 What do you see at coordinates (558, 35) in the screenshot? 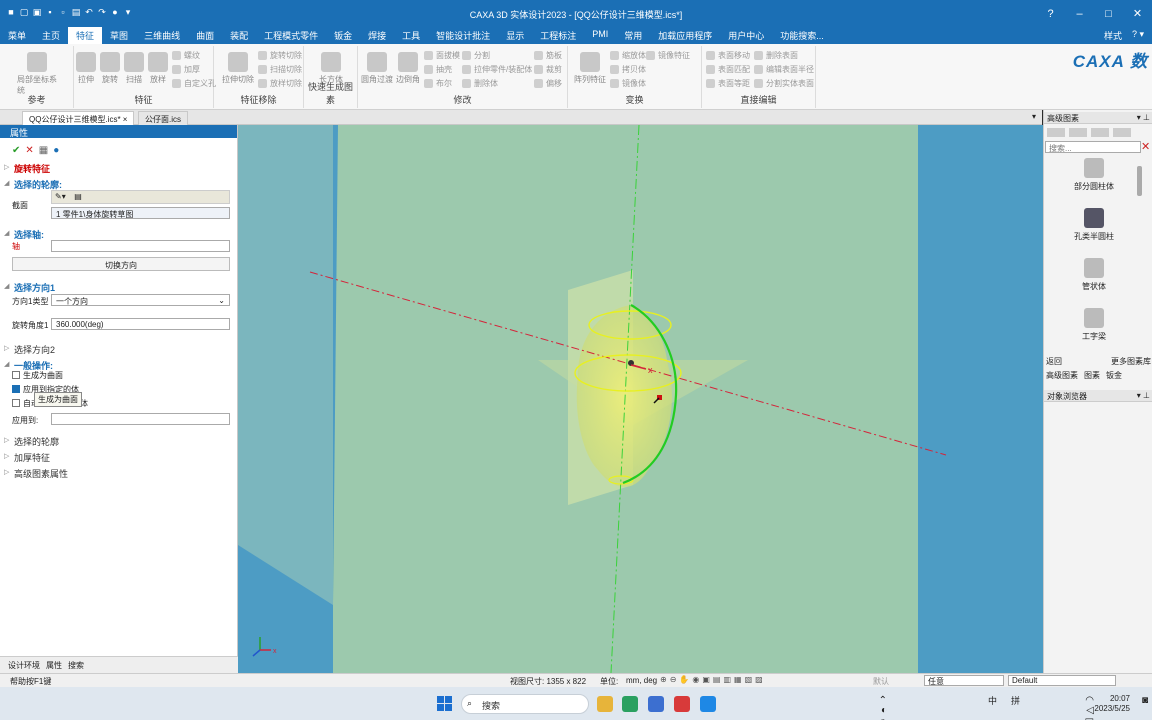
I see `menu-item-13: 工程标注` at bounding box center [558, 35].